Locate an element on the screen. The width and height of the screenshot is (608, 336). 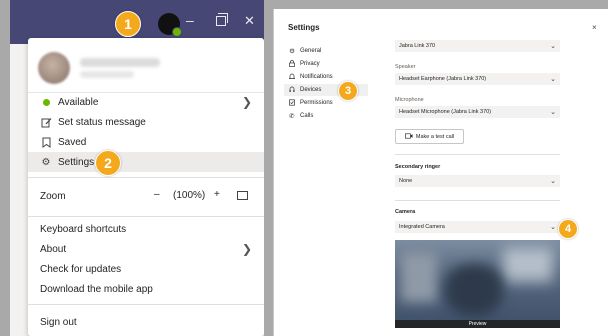
set-status-message-label: Set status message is located at coordinates (102, 122).